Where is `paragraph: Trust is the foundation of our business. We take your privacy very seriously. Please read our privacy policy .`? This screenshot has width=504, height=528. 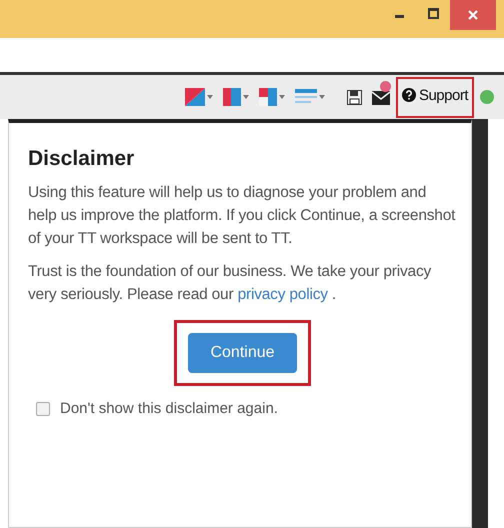 paragraph: Trust is the foundation of our business. We take your privacy very seriously. Please read our privacy policy . is located at coordinates (230, 283).